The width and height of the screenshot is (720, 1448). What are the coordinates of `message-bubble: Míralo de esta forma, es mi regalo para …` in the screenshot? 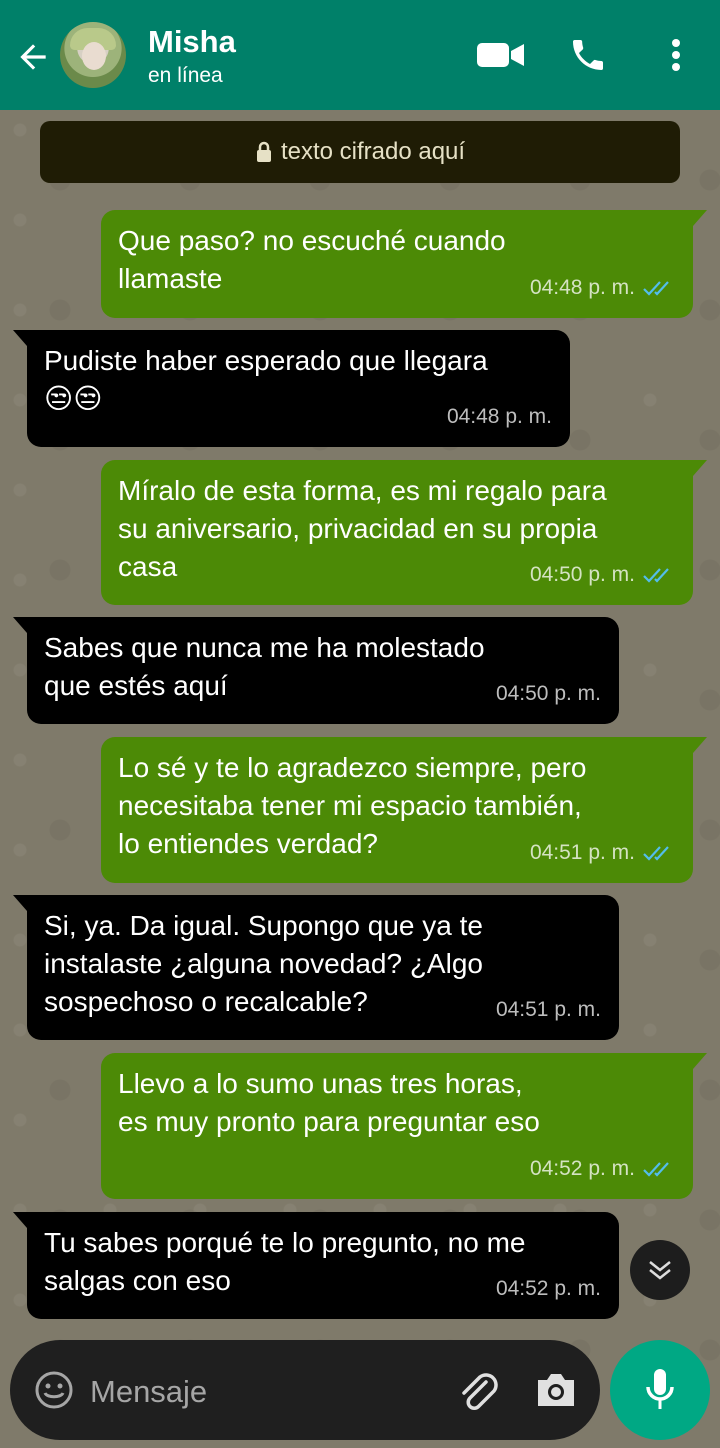 It's located at (404, 532).